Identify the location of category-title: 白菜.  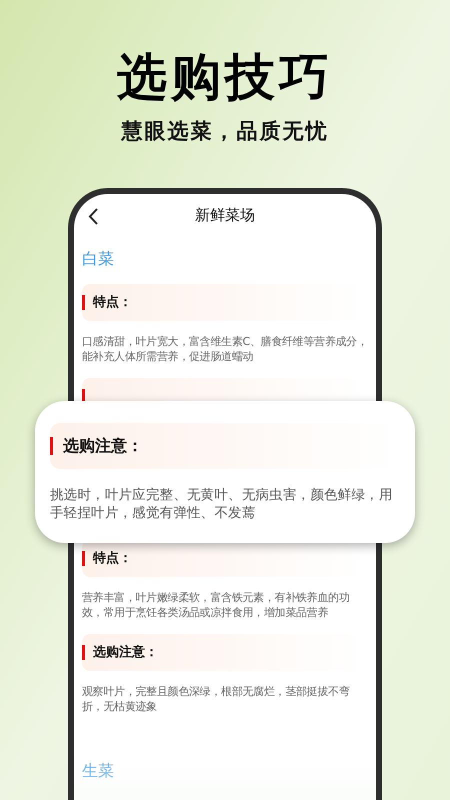
(98, 258).